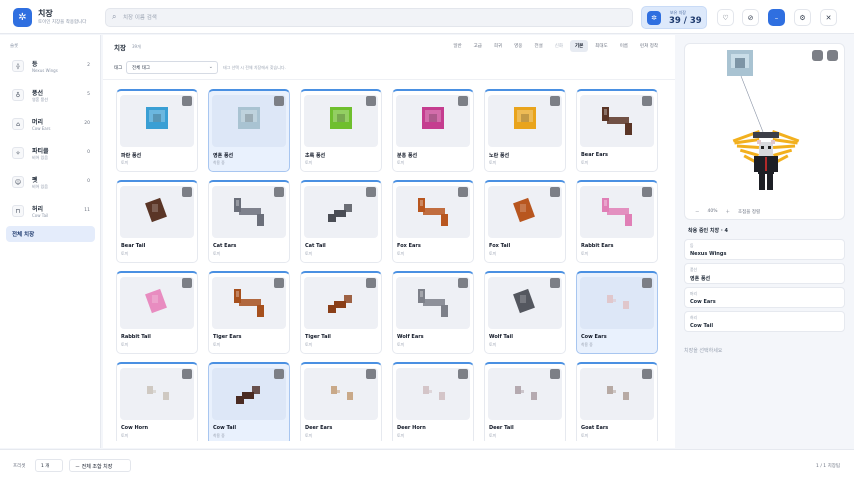 The image size is (854, 480). What do you see at coordinates (118, 68) in the screenshot?
I see `filter-label: 태그` at bounding box center [118, 68].